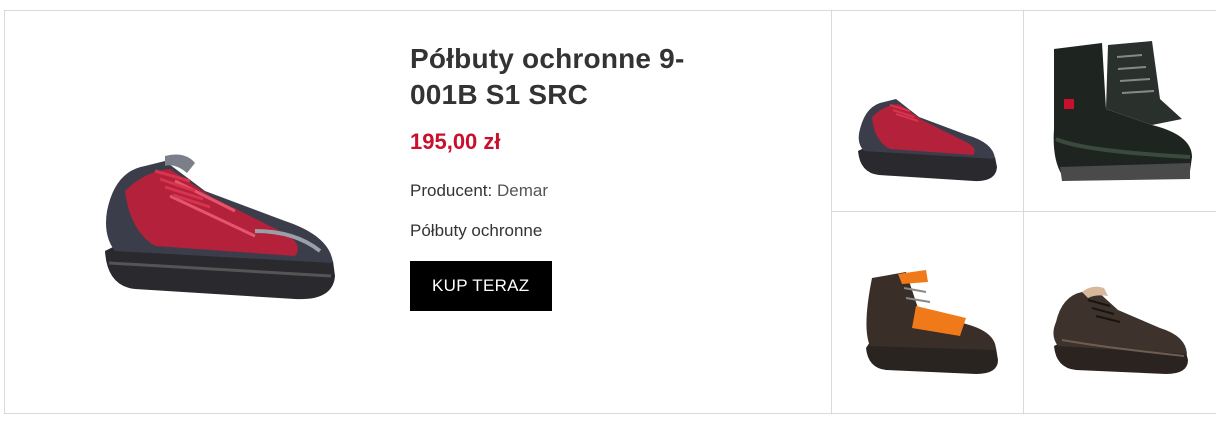  I want to click on product-main-image, so click(220, 231).